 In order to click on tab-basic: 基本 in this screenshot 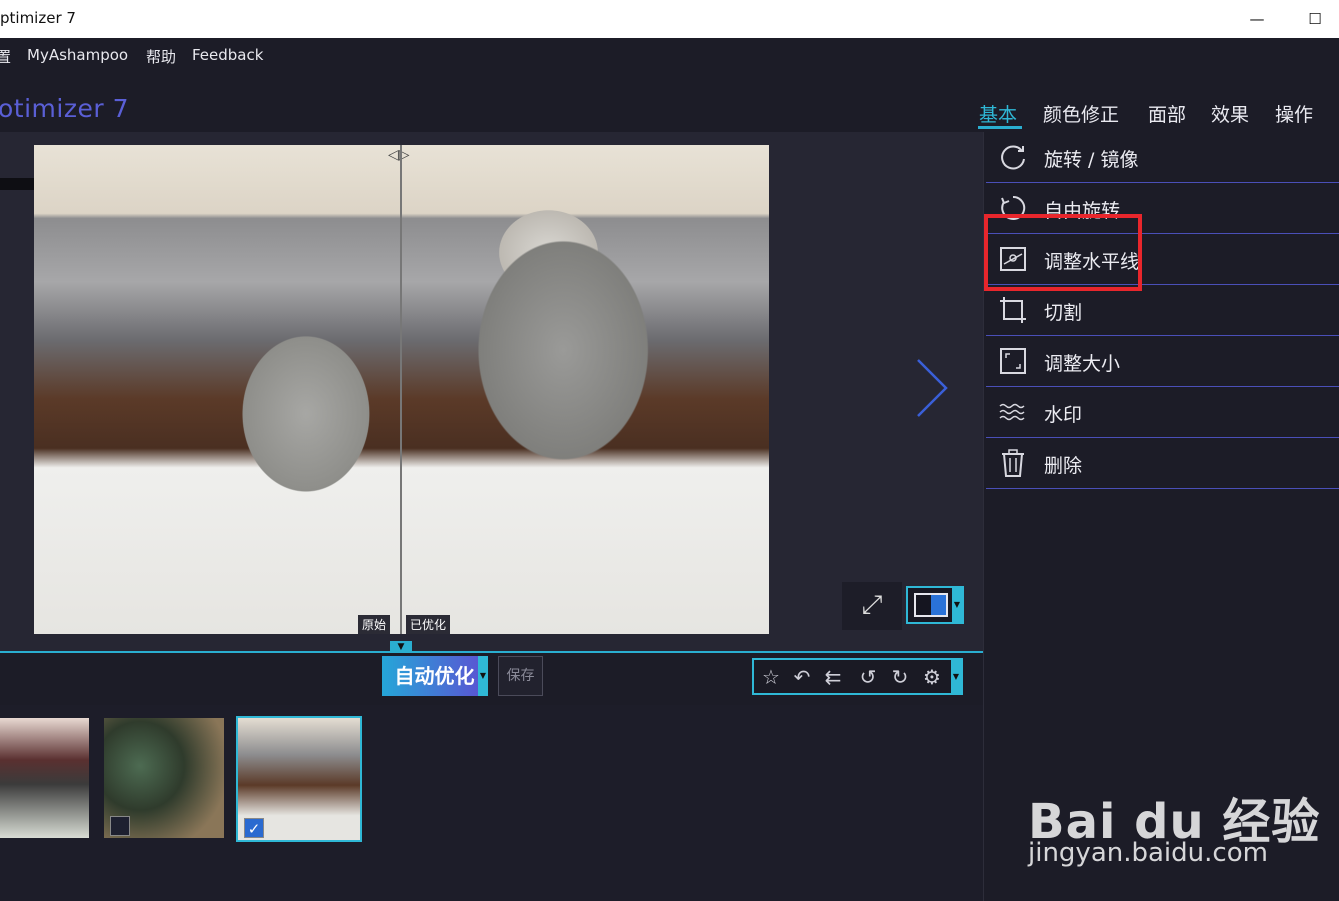, I will do `click(998, 113)`.